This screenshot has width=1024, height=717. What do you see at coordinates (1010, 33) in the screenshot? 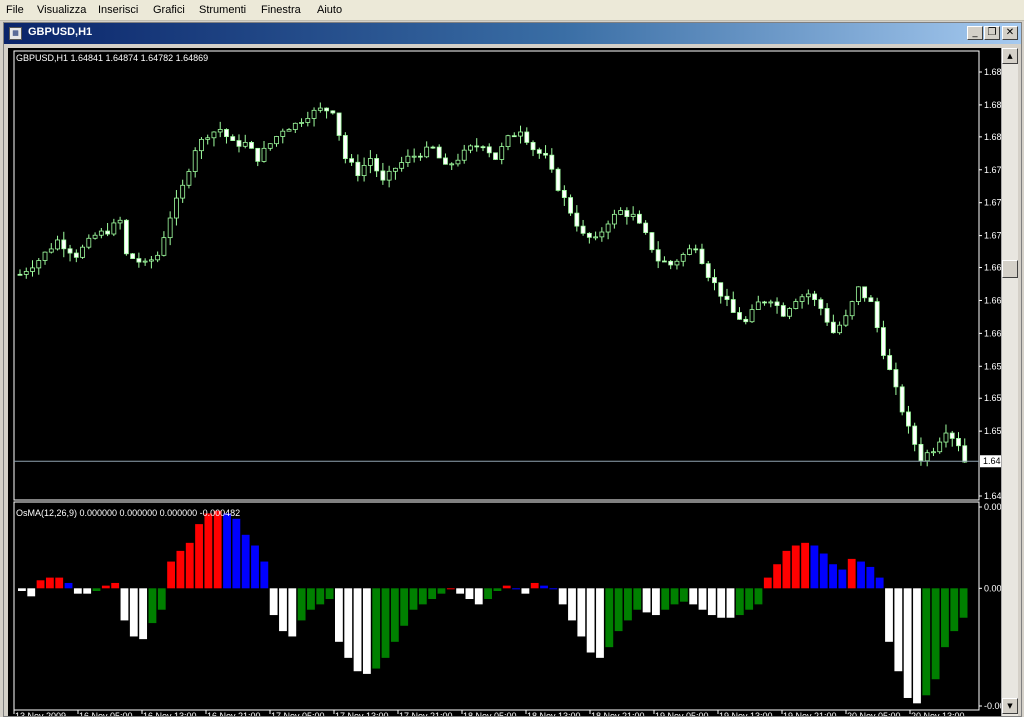
I see `close-button: ✕` at bounding box center [1010, 33].